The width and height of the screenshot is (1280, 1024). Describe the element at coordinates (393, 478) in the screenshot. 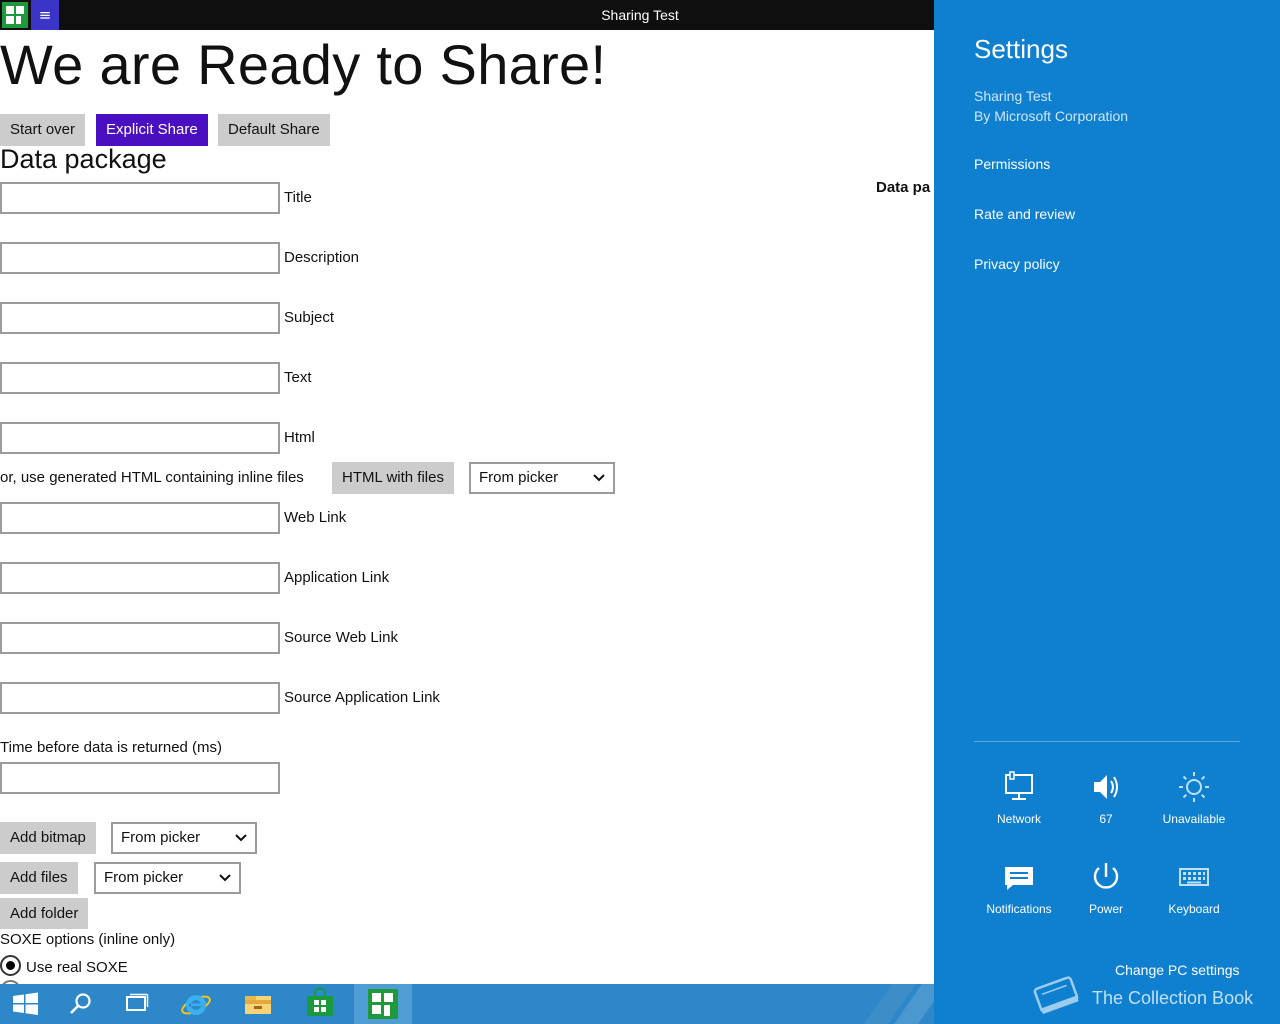

I see `html-with-files-button: HTML with files` at that location.